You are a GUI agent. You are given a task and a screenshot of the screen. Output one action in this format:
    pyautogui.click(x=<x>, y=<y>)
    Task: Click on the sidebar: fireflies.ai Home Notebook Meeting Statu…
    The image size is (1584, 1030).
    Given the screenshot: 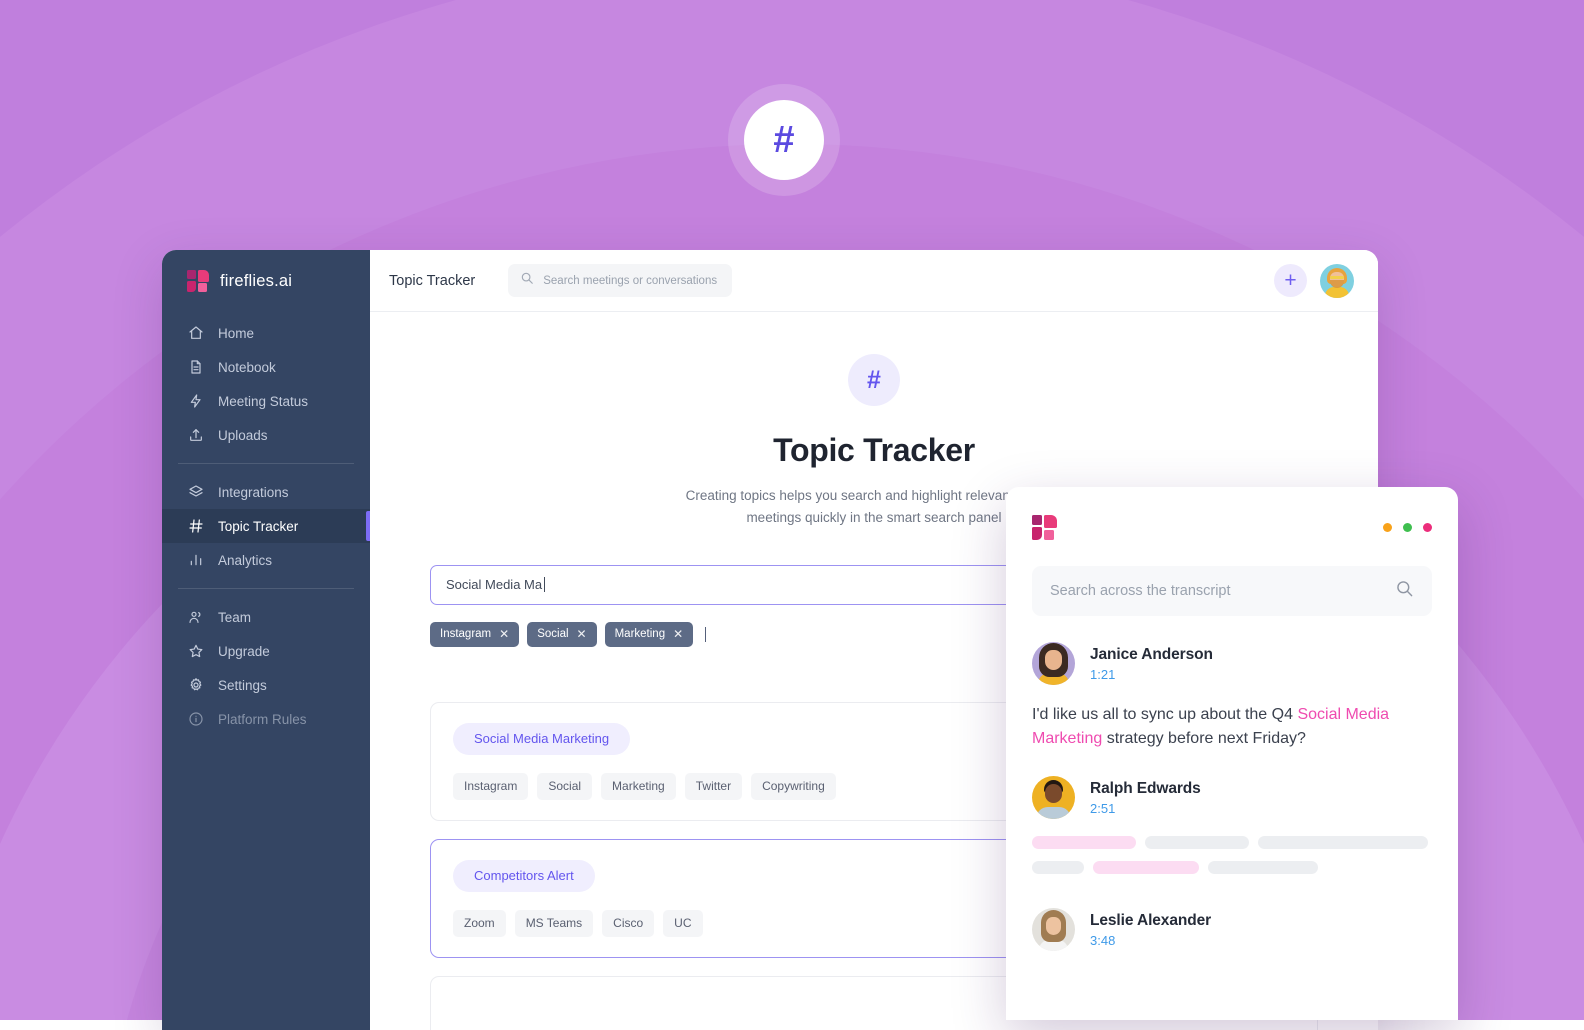 What is the action you would take?
    pyautogui.click(x=266, y=640)
    